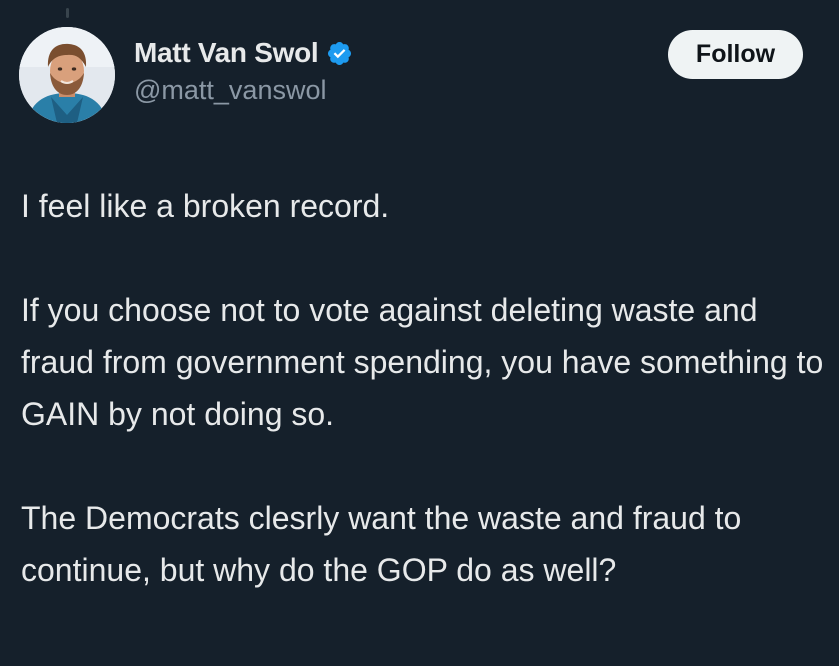 This screenshot has width=839, height=666. I want to click on avatar, so click(67, 75).